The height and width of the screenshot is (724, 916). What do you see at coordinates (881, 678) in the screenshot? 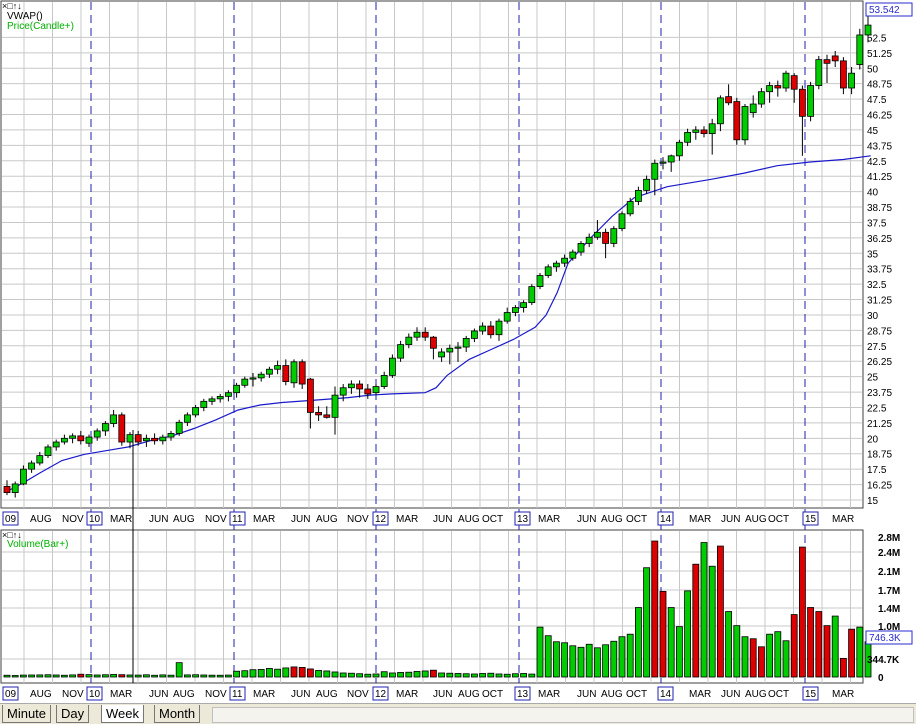
I see `volume-tick-label: 0` at bounding box center [881, 678].